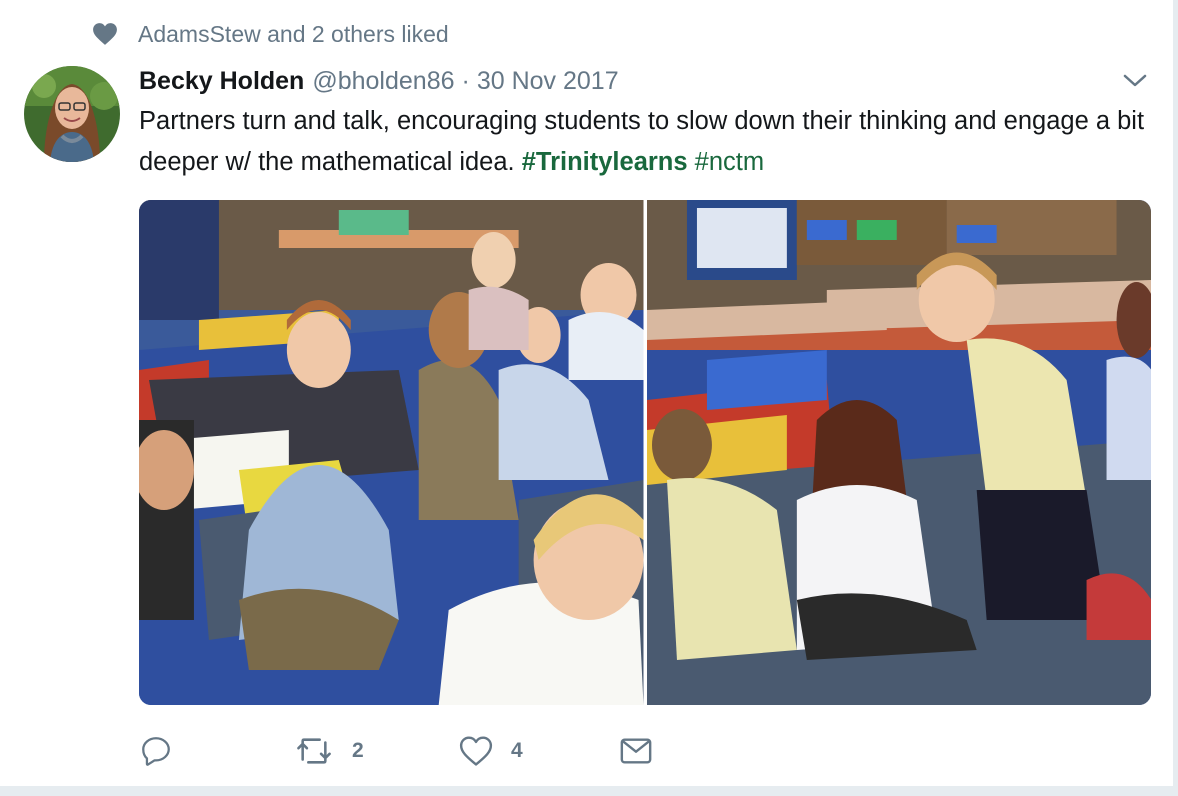 The image size is (1178, 796). I want to click on mail-icon, so click(636, 751).